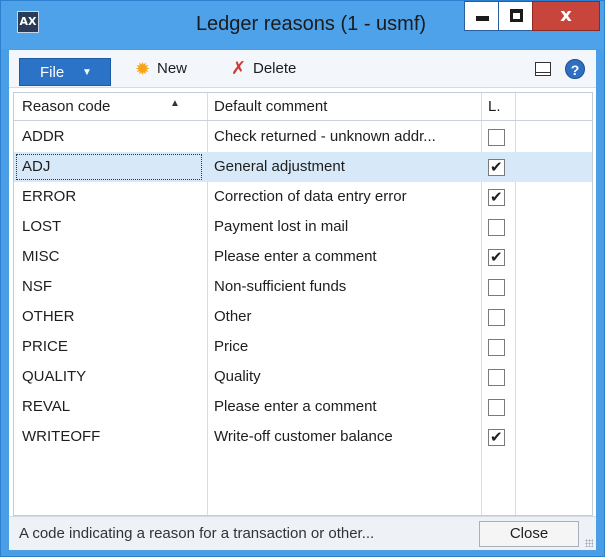  Describe the element at coordinates (349, 226) in the screenshot. I see `default-comment-cell: Payment lost in mail` at that location.